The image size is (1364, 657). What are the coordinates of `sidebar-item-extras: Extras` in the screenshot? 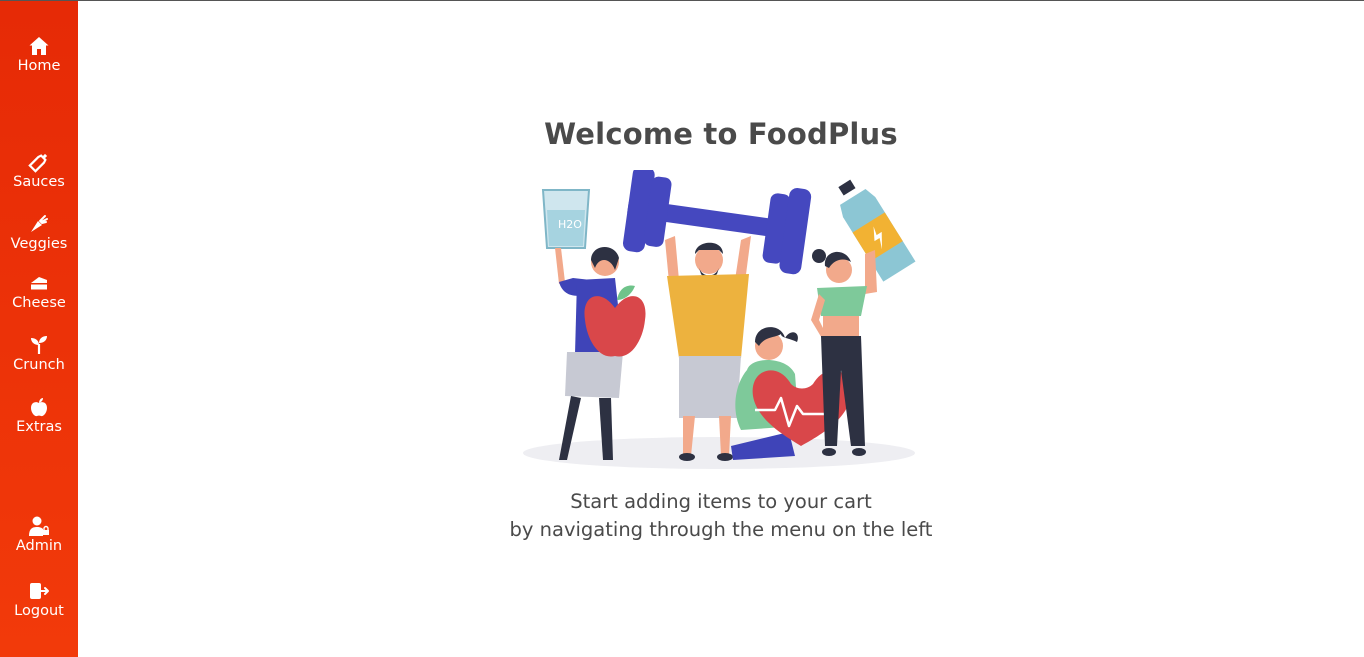 It's located at (39, 422).